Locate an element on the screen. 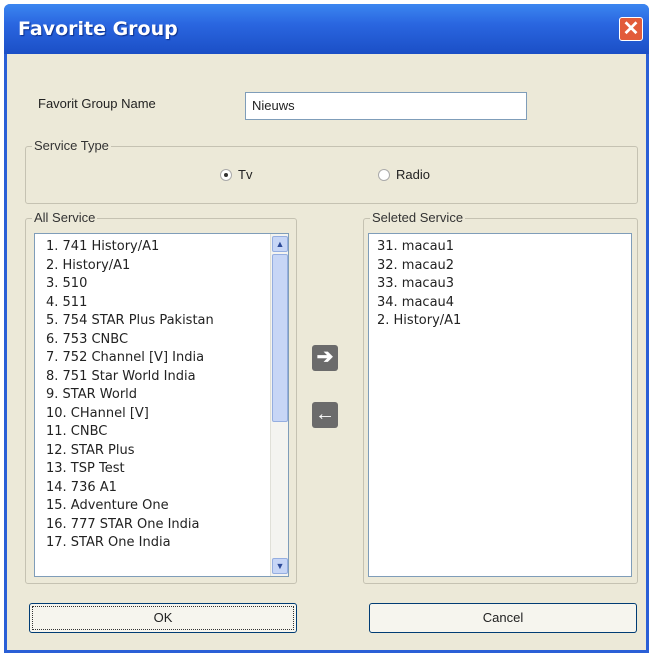 The image size is (653, 657). list-item: 11. CNBC is located at coordinates (156, 432).